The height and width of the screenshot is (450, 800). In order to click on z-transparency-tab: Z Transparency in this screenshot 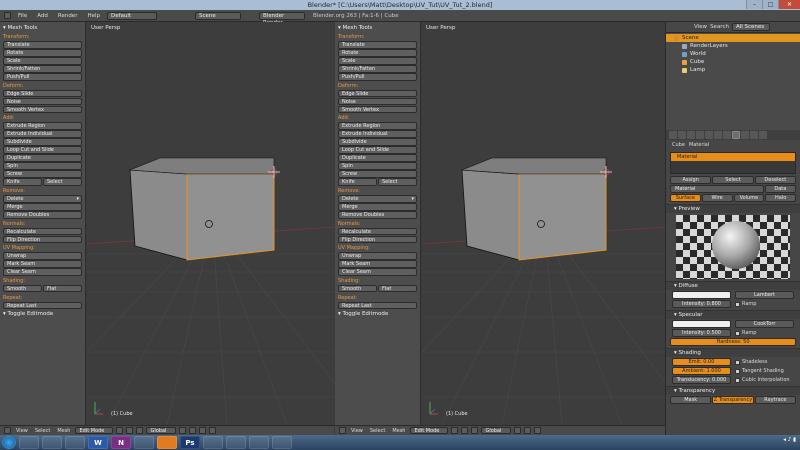, I will do `click(733, 400)`.